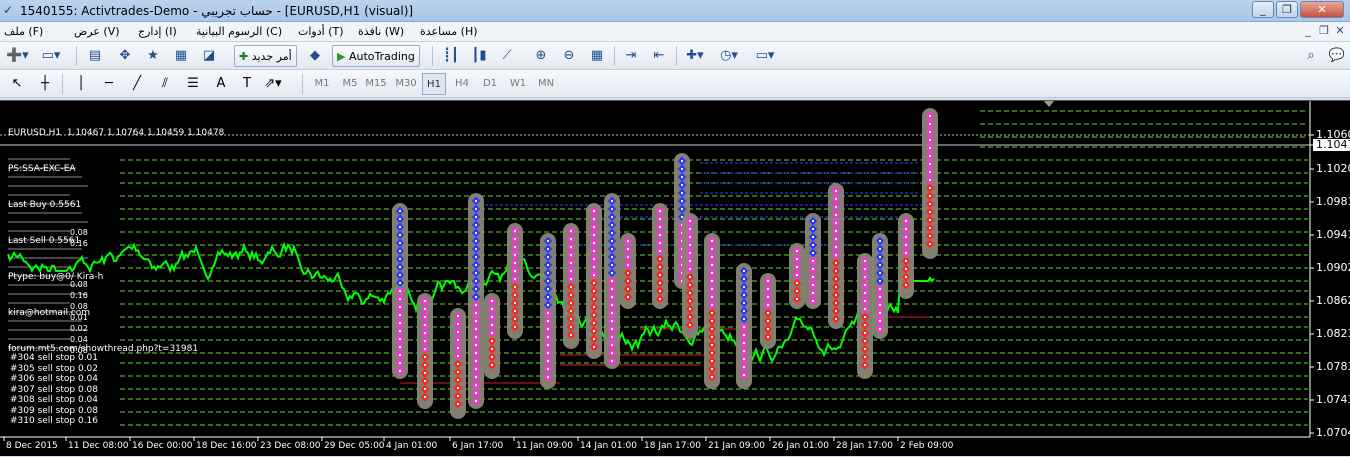 This screenshot has width=1350, height=457. I want to click on market-watch-icon: ▤, so click(95, 56).